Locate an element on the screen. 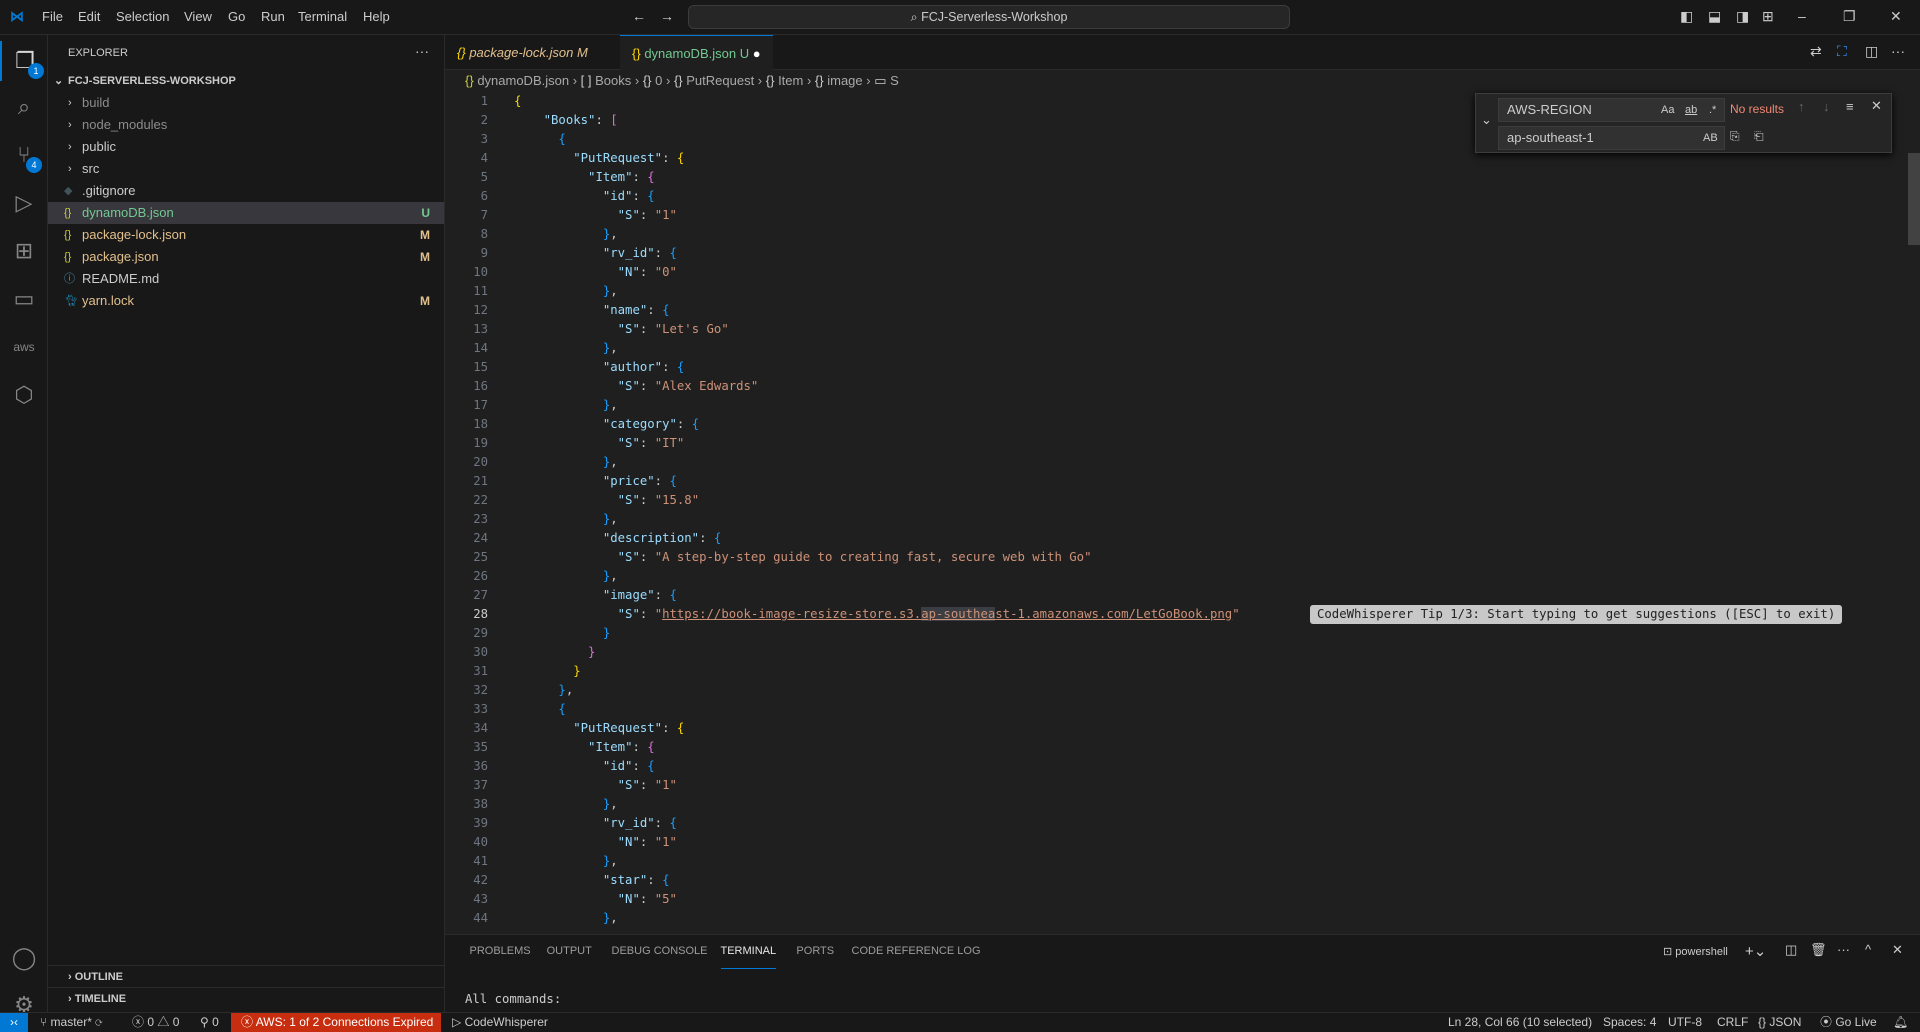 The image size is (1920, 1032). go-live-button: ⦿ Go Live is located at coordinates (1848, 1022).